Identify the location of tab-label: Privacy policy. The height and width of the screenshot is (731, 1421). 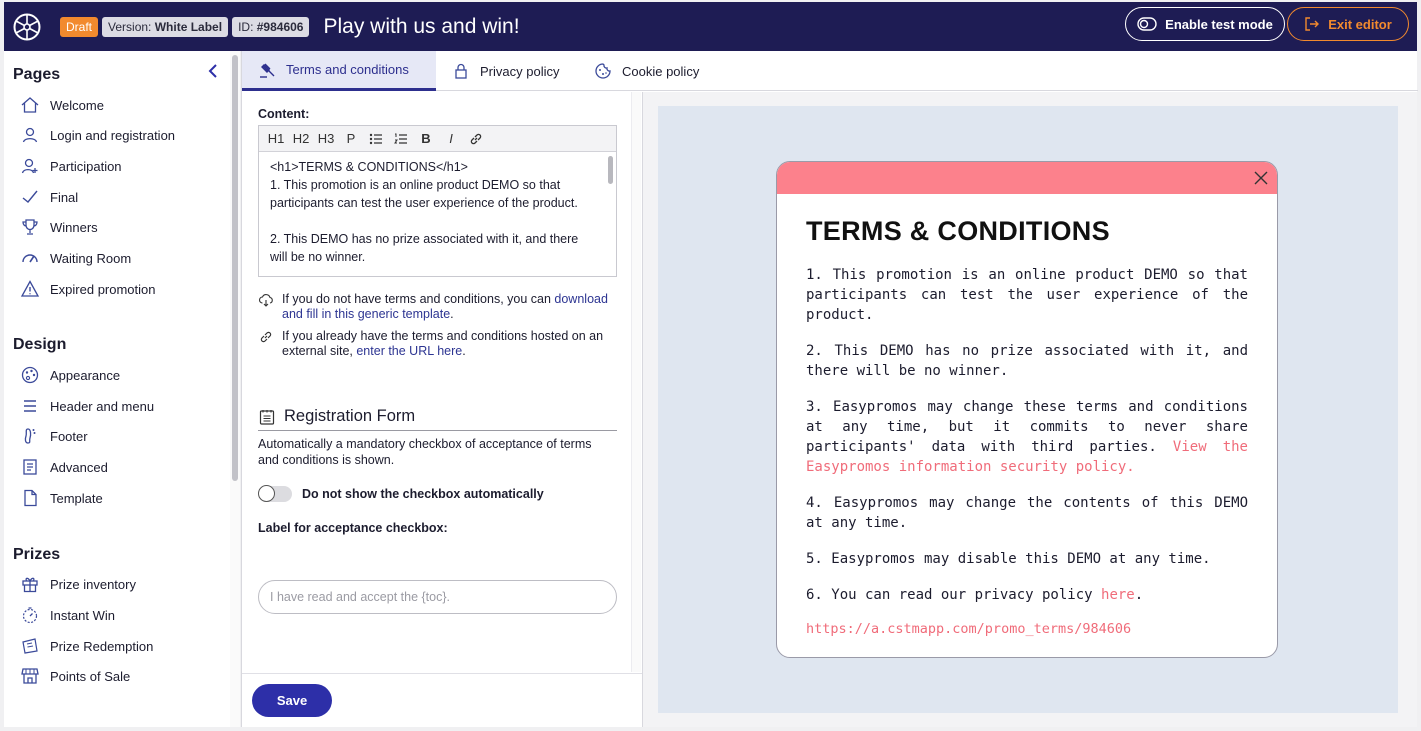
(520, 71).